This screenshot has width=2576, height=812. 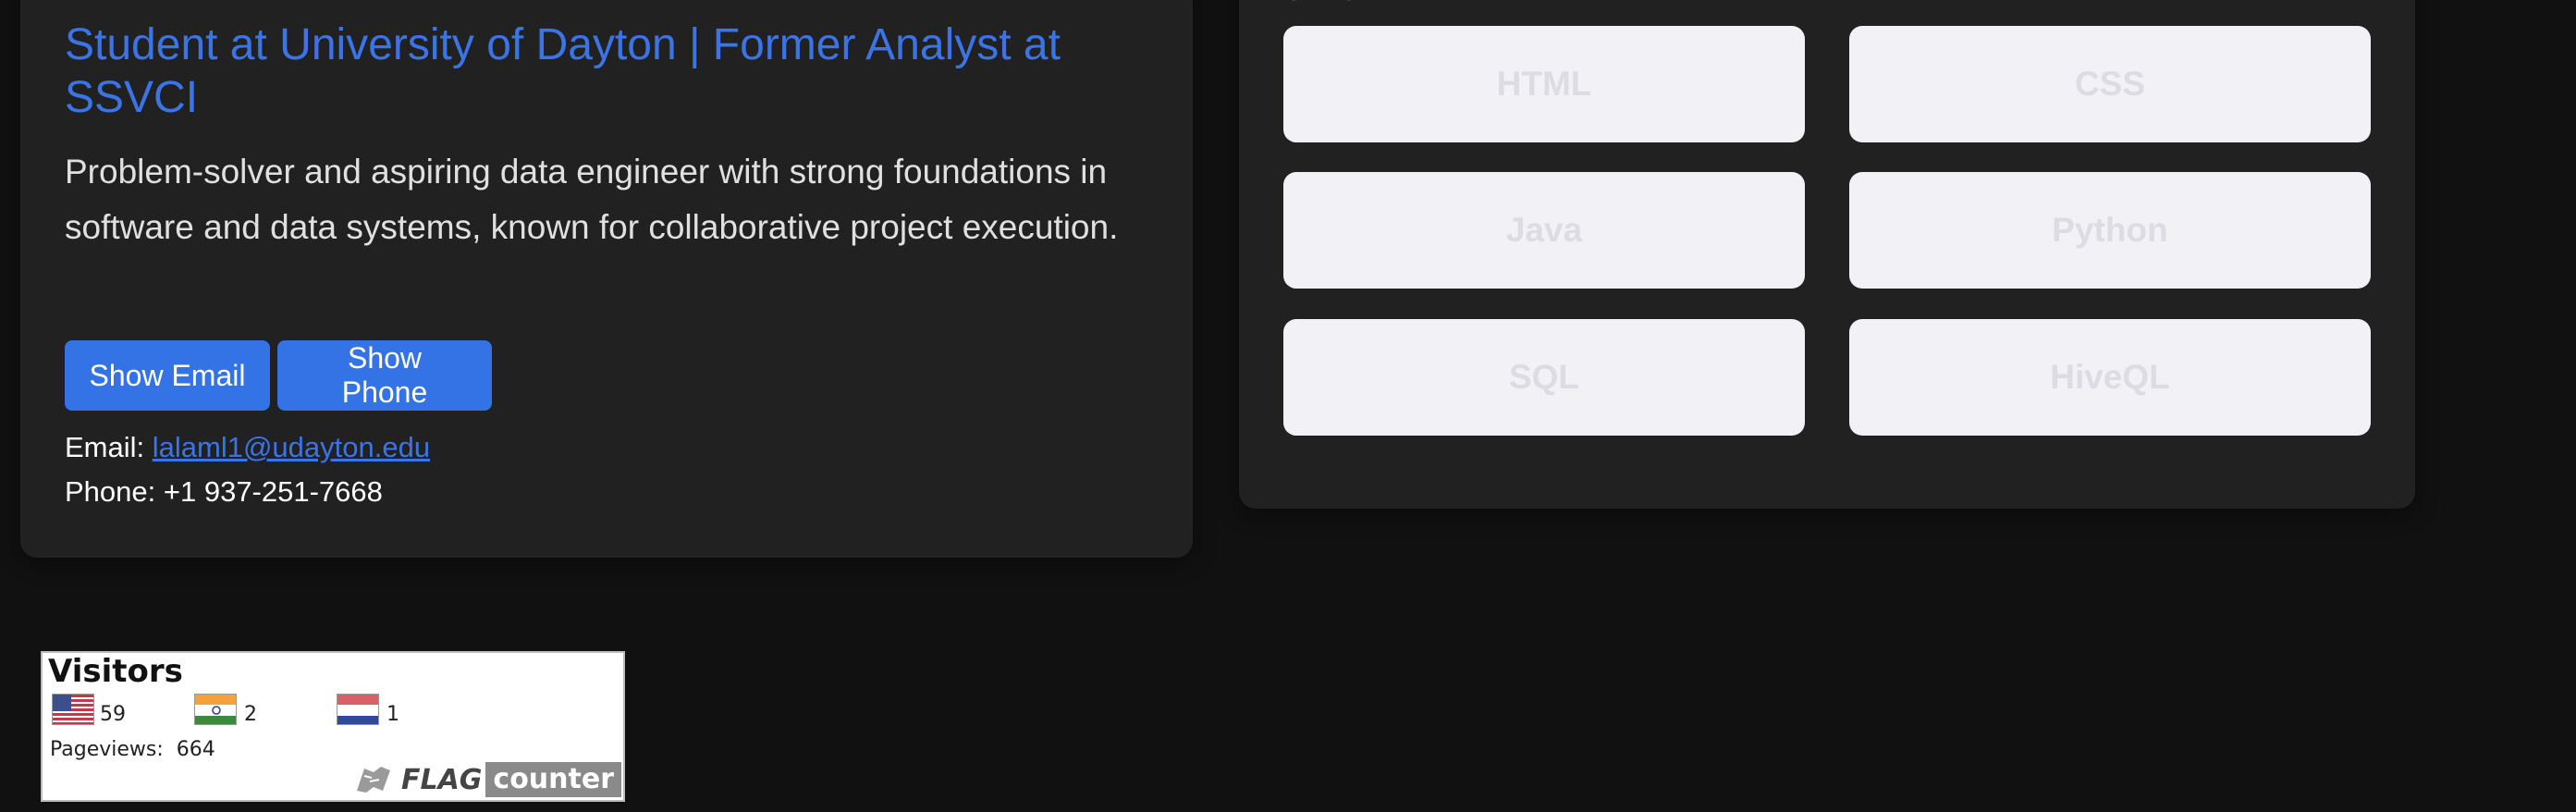 I want to click on pageviews: Pageviews: 664, so click(x=133, y=749).